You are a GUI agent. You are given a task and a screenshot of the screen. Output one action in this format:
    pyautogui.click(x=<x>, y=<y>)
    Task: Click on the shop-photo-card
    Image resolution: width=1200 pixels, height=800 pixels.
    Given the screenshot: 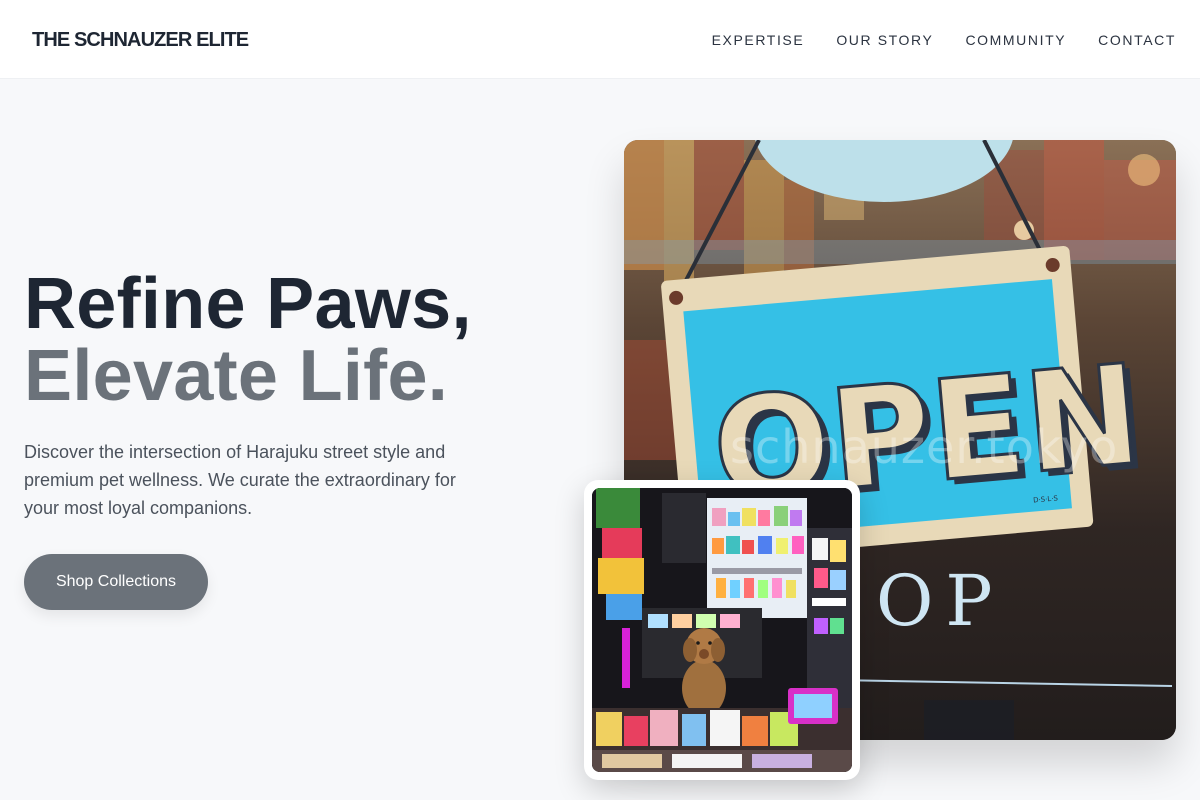 What is the action you would take?
    pyautogui.click(x=722, y=630)
    